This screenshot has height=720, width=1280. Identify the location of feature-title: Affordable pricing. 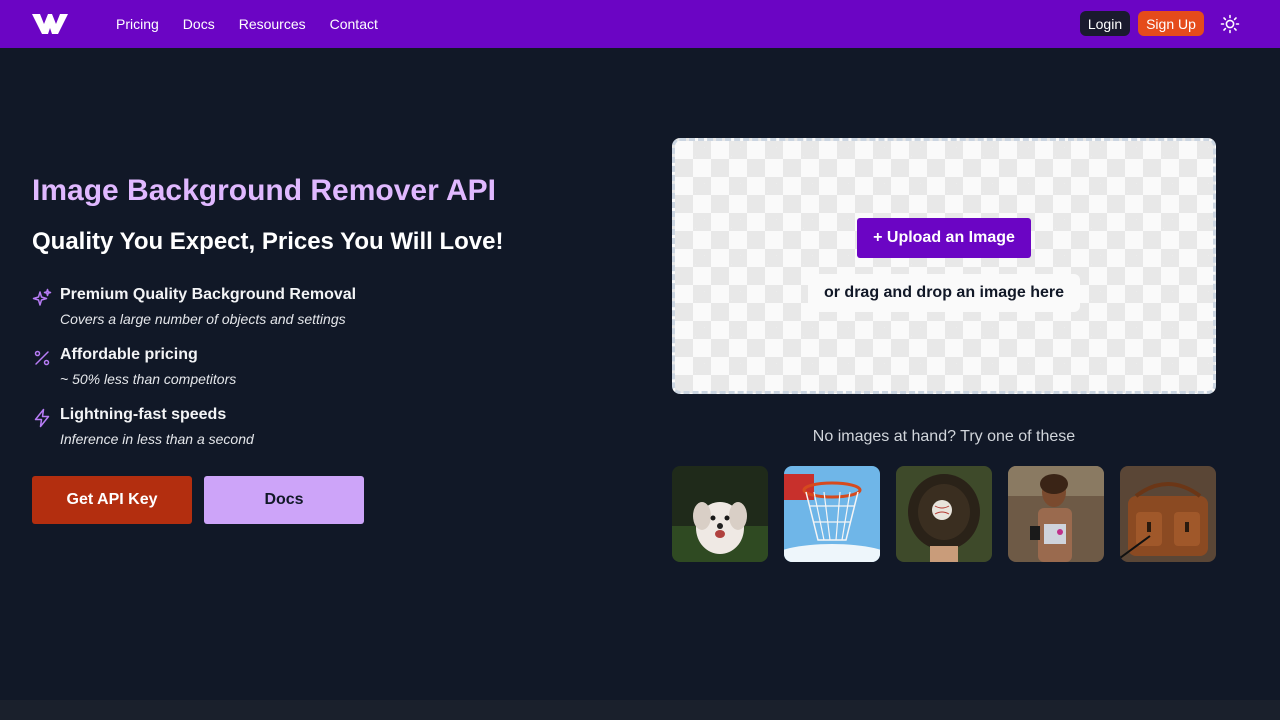
(129, 354).